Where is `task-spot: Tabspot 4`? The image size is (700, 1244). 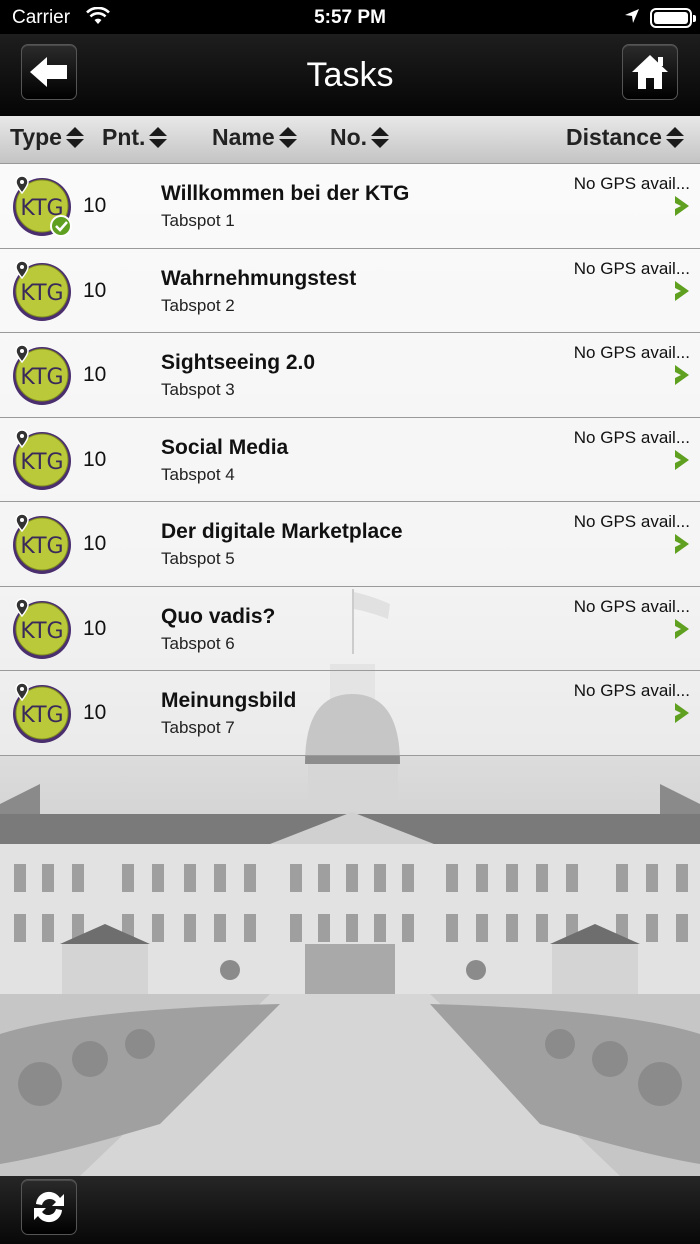 task-spot: Tabspot 4 is located at coordinates (198, 474).